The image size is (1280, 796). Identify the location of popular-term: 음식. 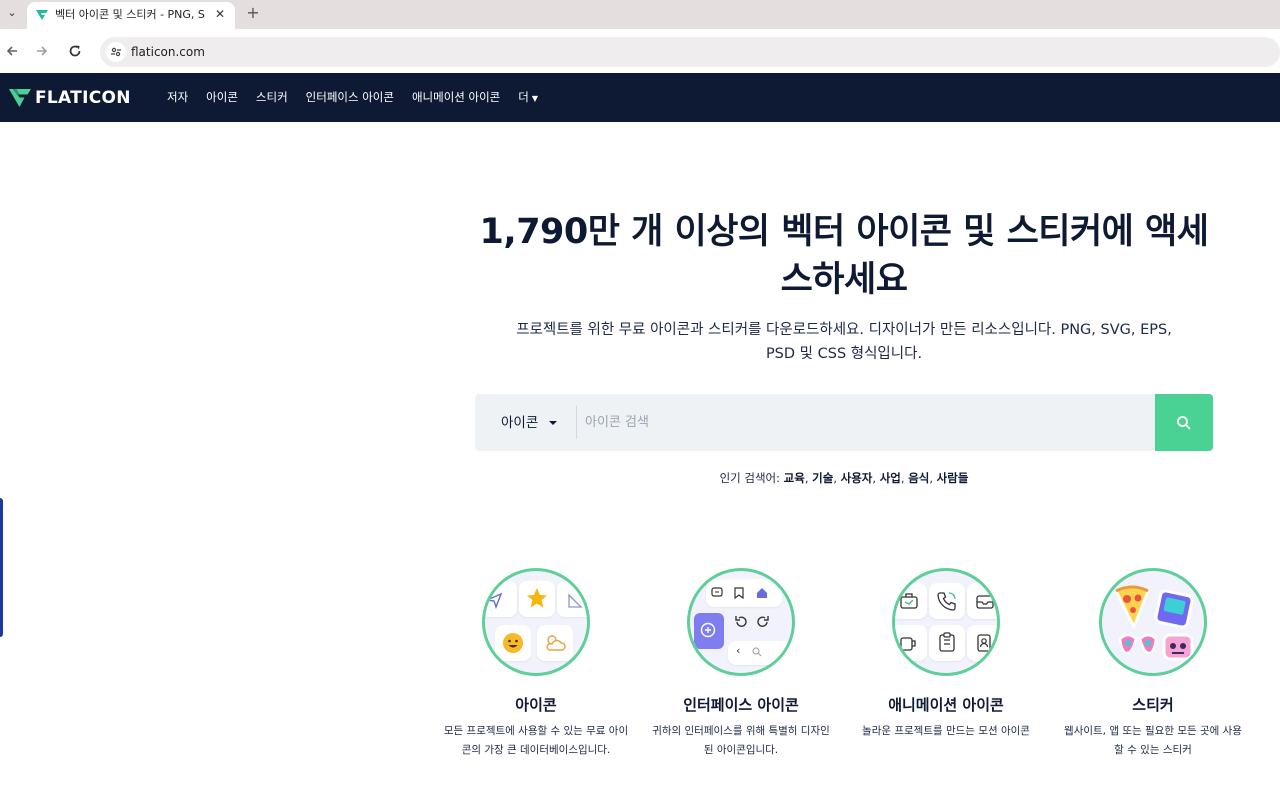
(918, 478).